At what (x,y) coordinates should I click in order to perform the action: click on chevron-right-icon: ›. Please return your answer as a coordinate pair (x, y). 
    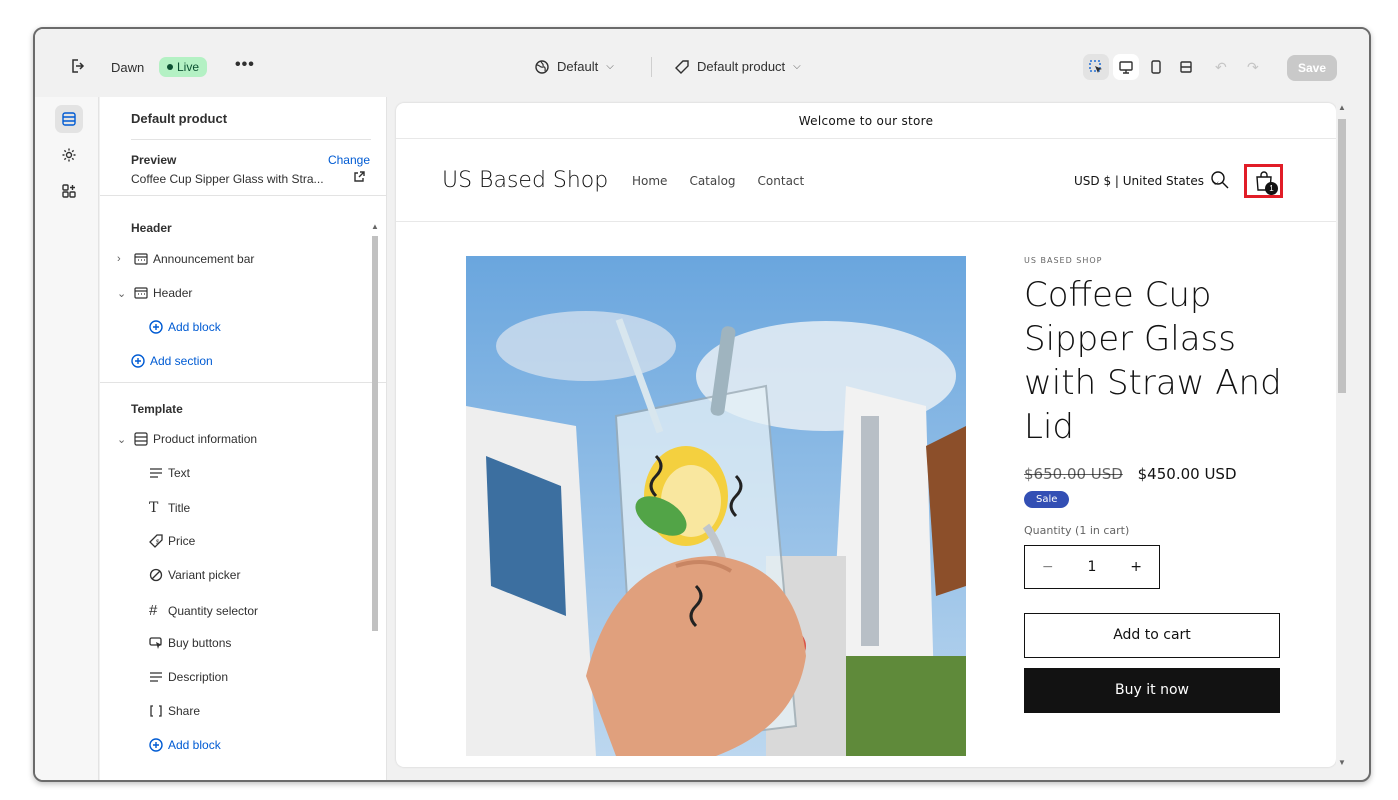
    Looking at the image, I should click on (119, 259).